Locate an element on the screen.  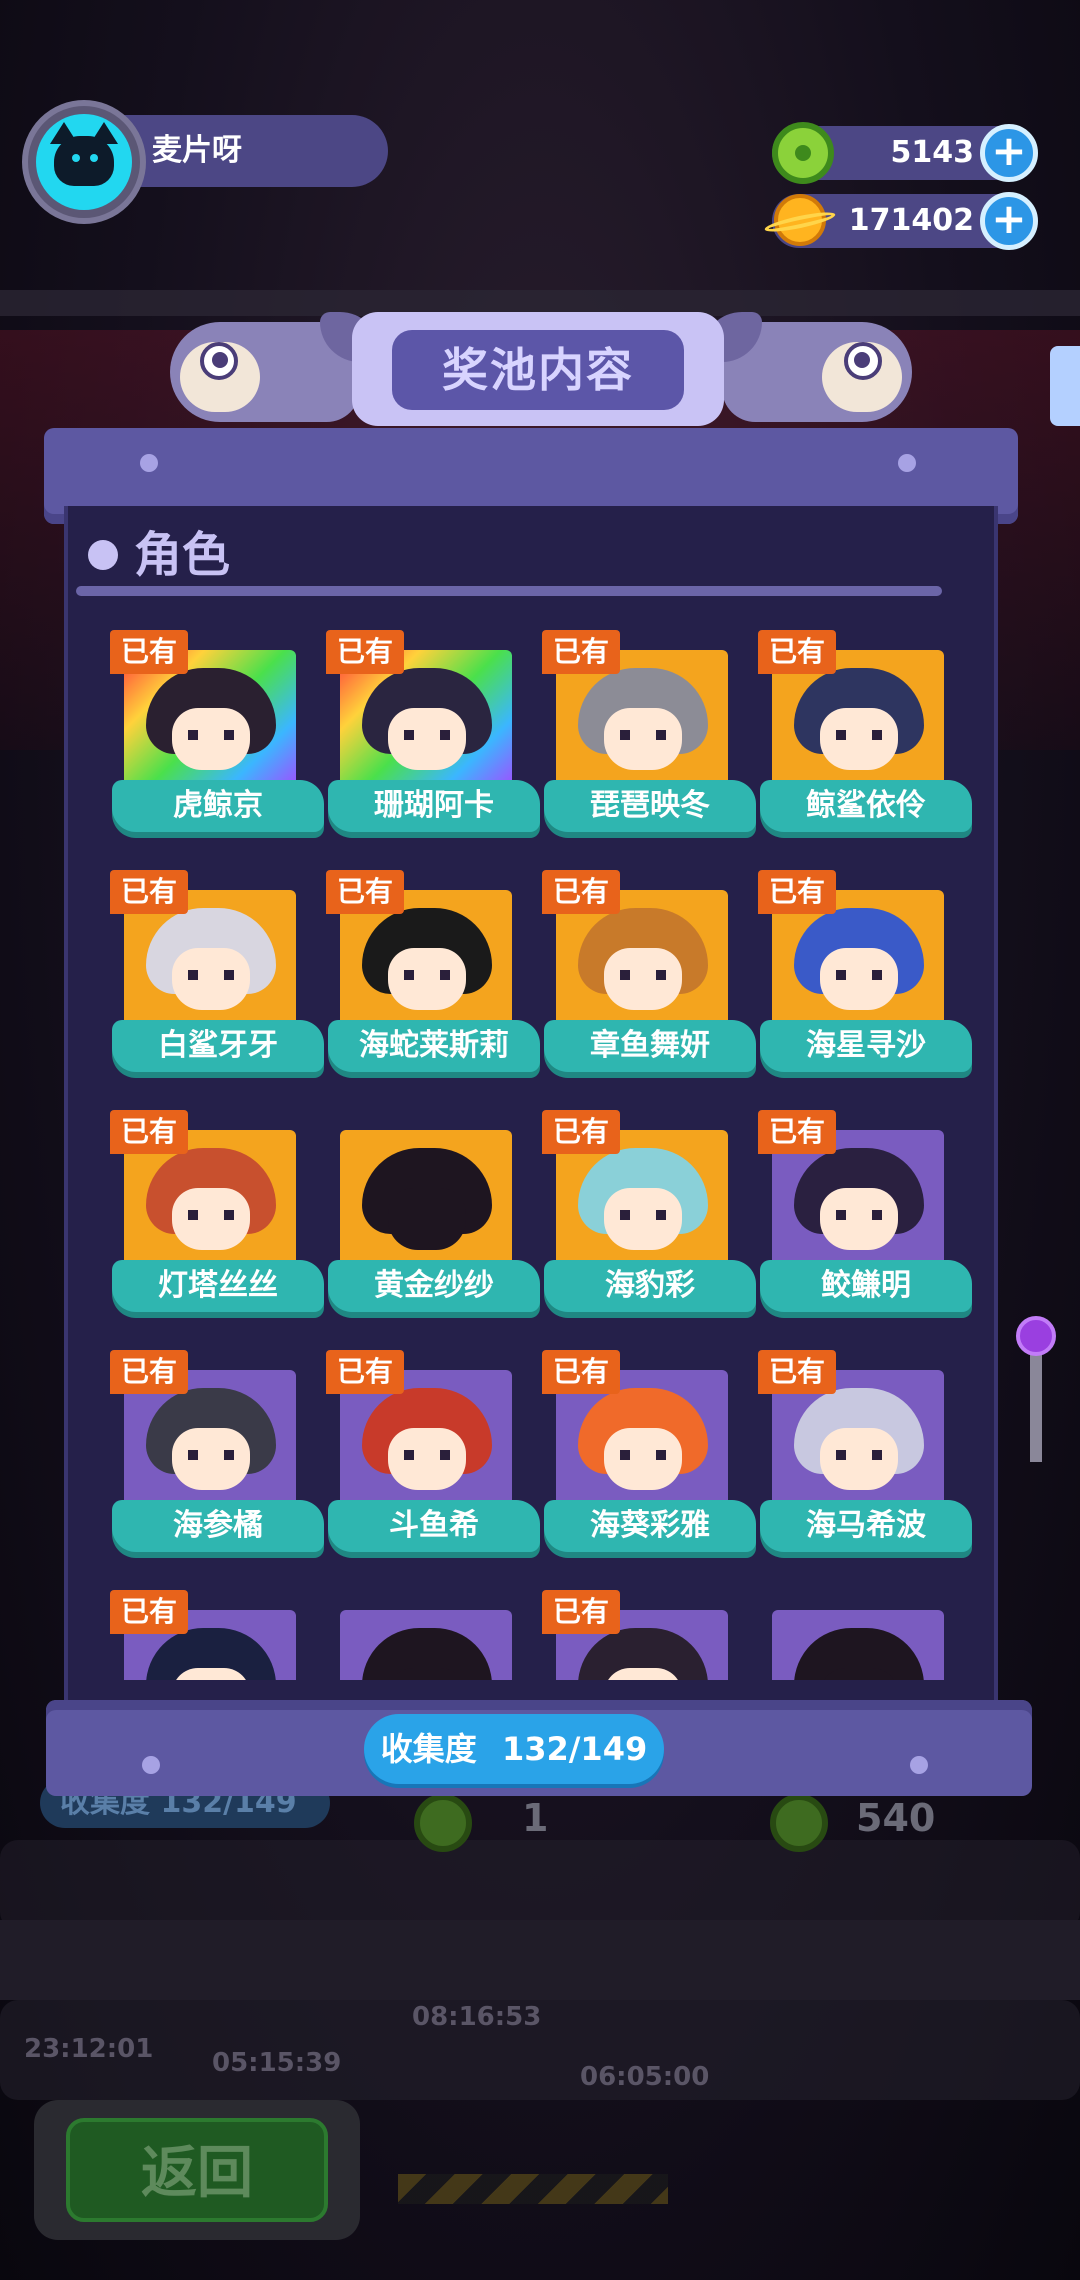
hazard-stripes is located at coordinates (533, 2189).